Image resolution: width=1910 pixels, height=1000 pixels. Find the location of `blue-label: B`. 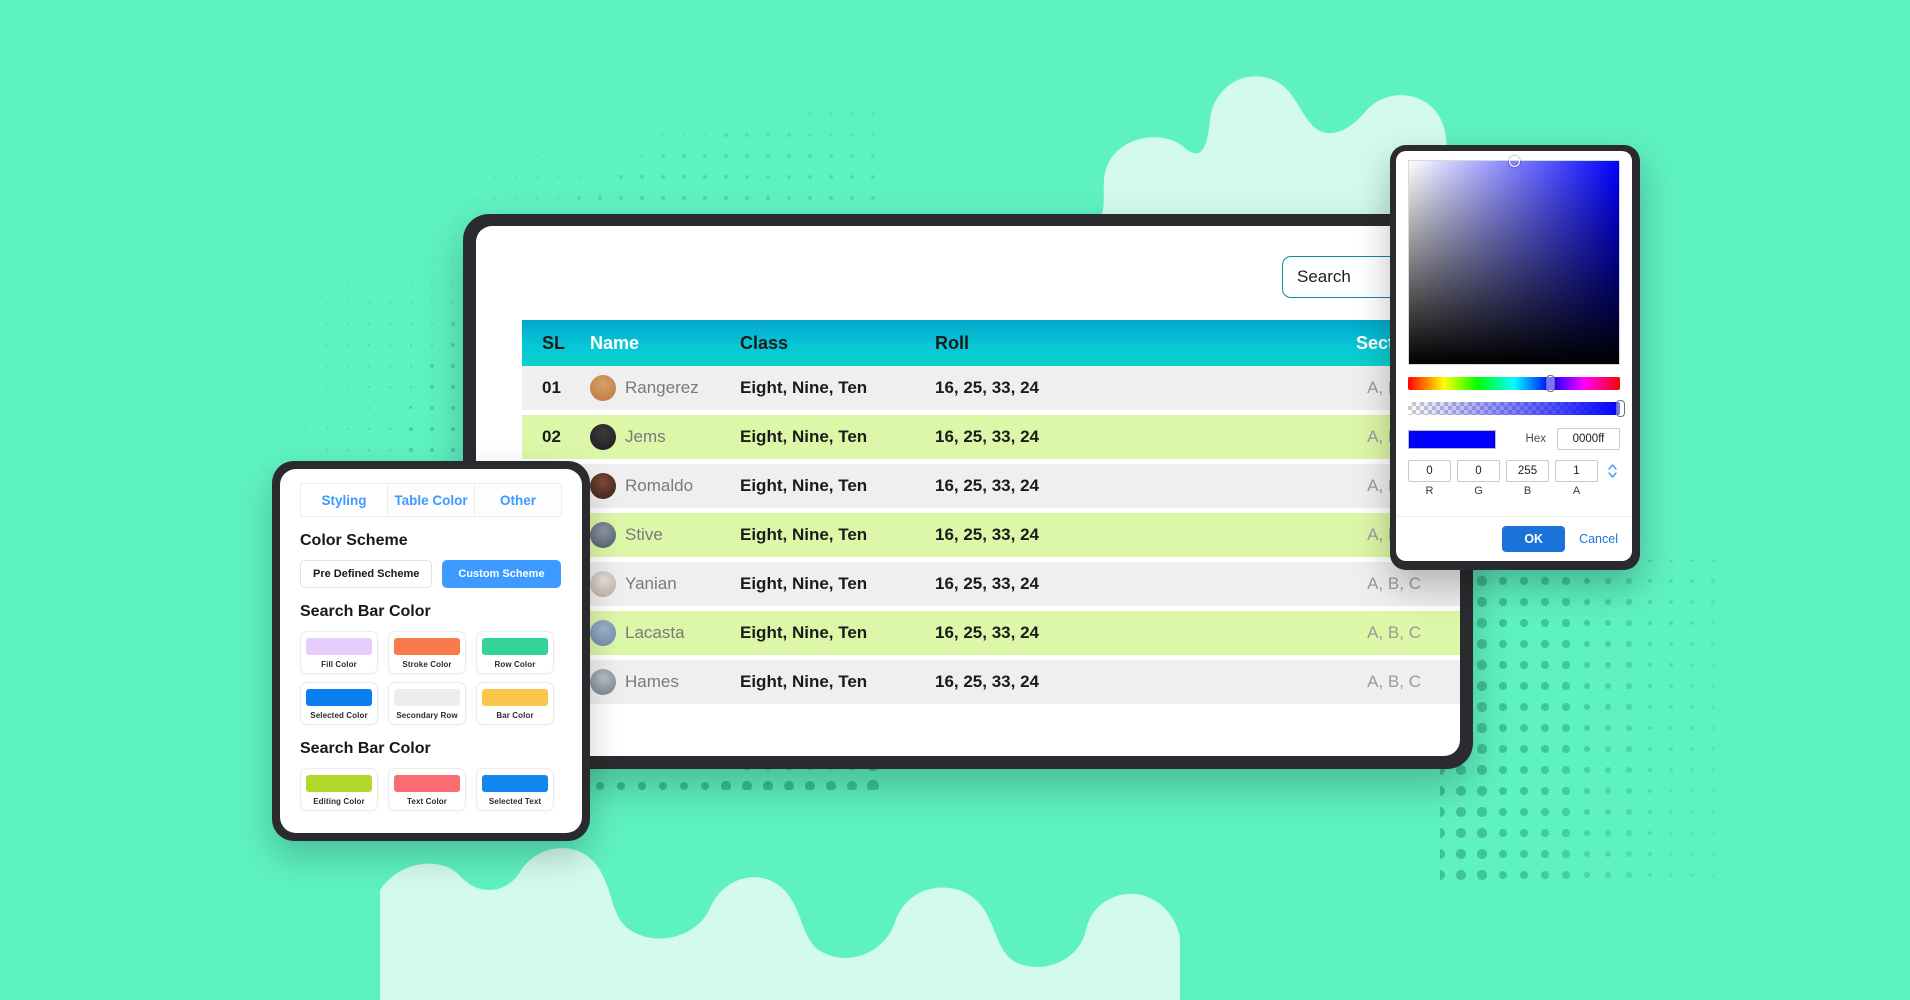

blue-label: B is located at coordinates (1527, 491).